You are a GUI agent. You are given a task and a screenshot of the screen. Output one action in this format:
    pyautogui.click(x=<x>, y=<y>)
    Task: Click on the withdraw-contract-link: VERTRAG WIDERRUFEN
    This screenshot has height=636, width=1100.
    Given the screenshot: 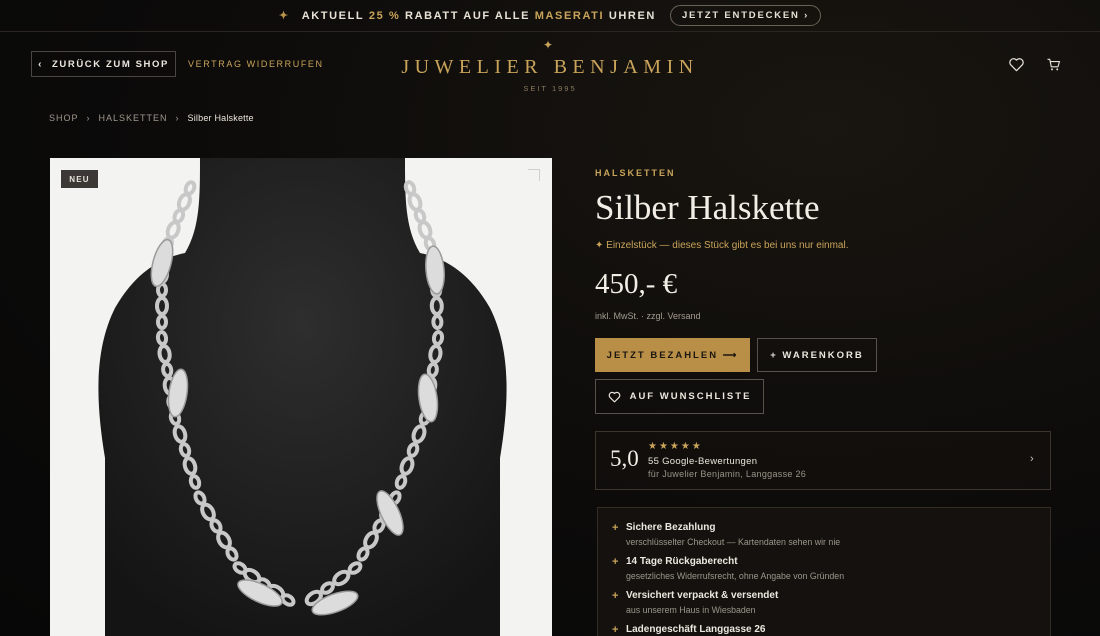 What is the action you would take?
    pyautogui.click(x=256, y=64)
    